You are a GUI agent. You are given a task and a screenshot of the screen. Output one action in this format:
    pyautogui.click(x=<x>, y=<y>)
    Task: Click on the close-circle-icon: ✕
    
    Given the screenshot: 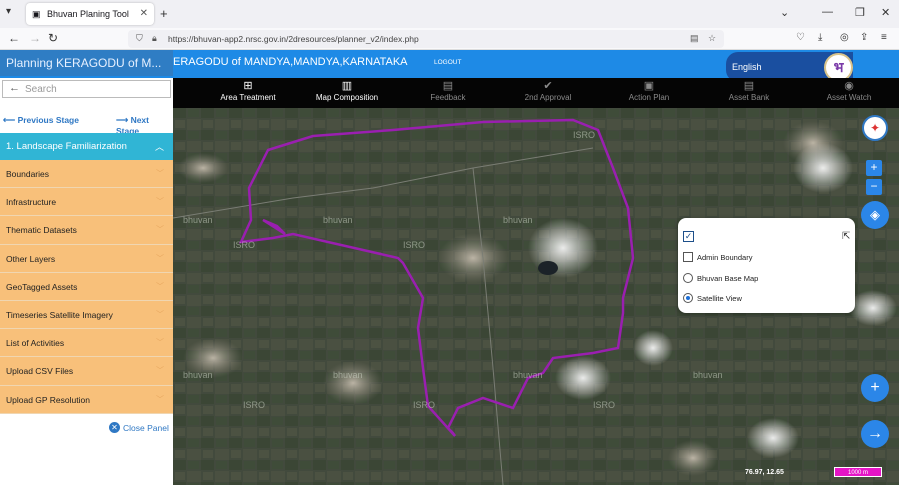 What is the action you would take?
    pyautogui.click(x=114, y=427)
    